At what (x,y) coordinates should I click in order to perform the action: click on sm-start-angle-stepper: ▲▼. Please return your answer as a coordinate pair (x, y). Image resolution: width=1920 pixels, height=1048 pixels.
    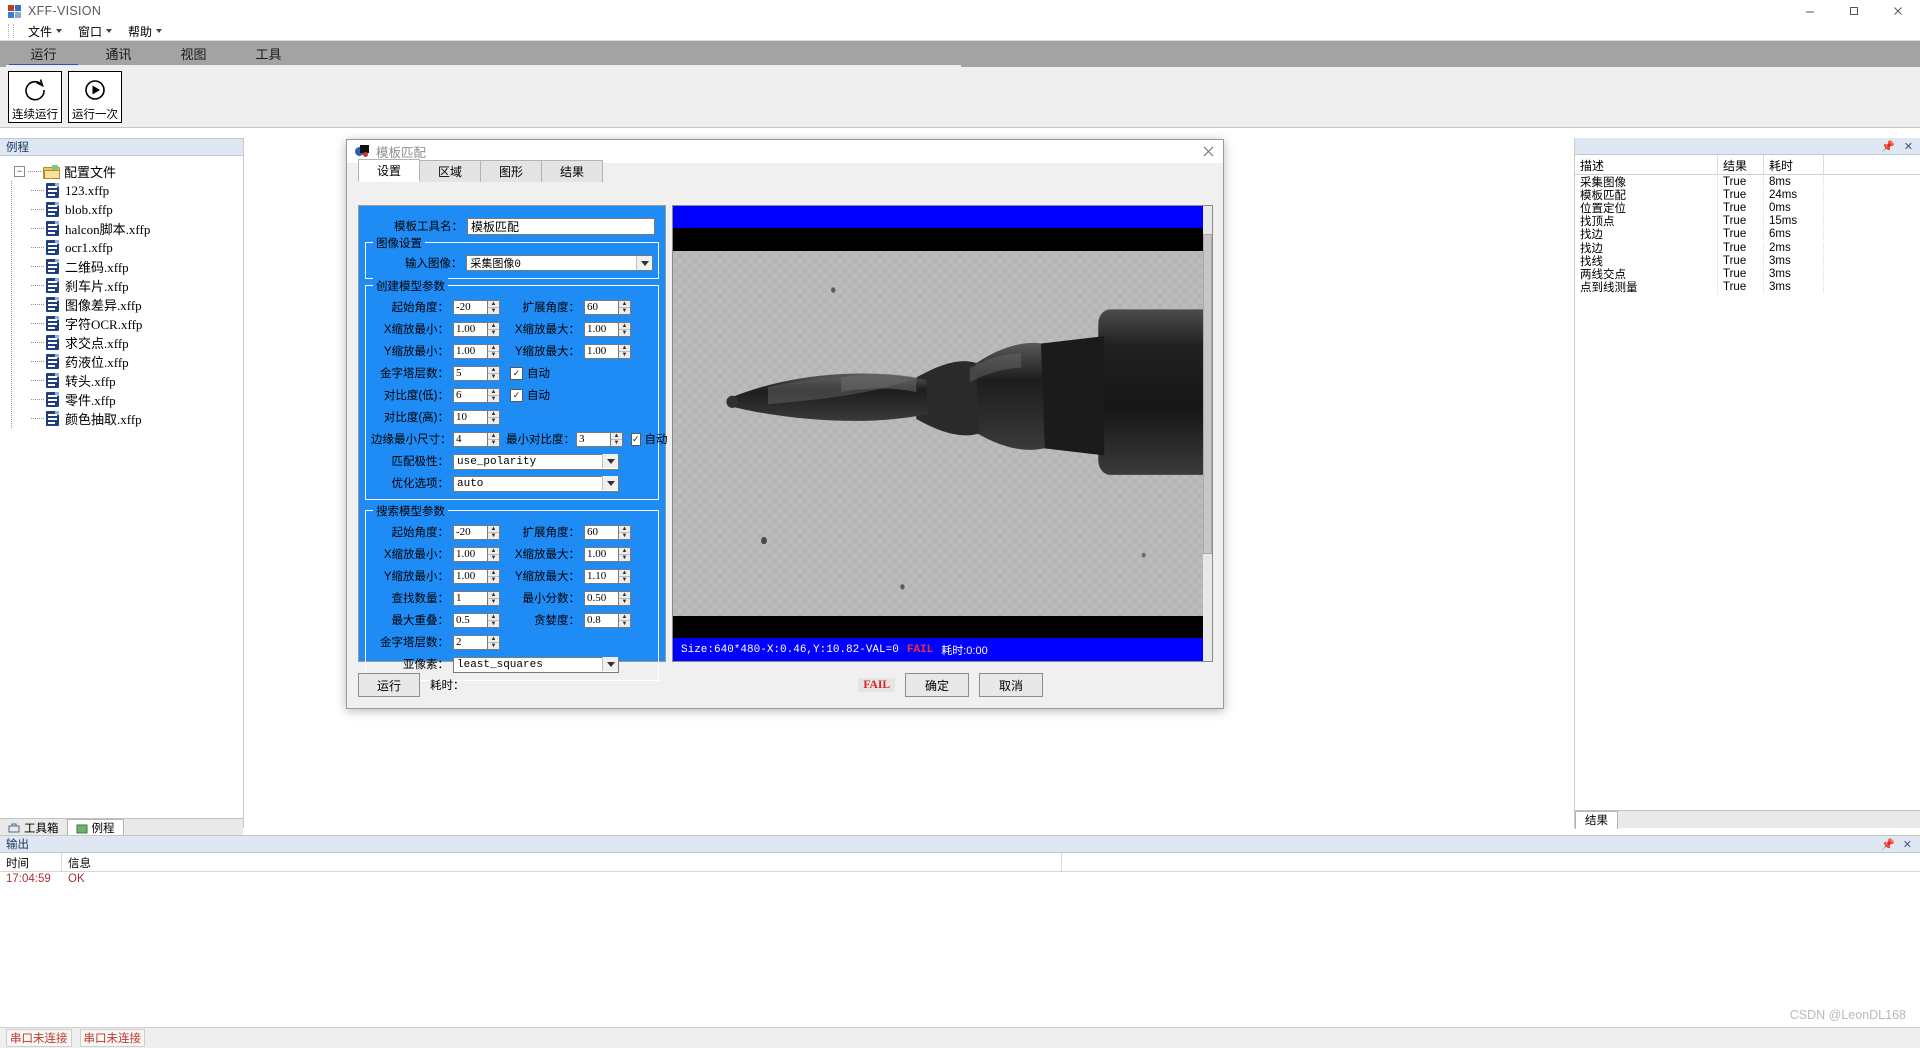
    Looking at the image, I should click on (476, 532).